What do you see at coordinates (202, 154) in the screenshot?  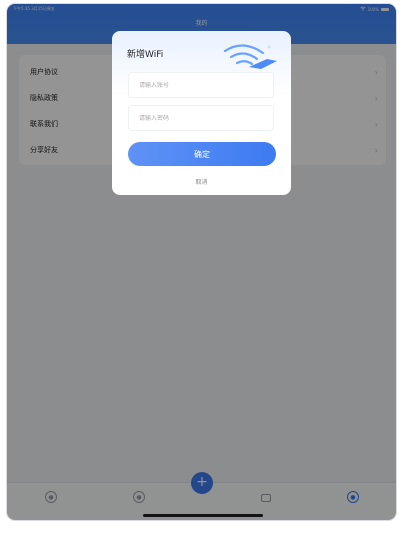 I see `confirm-button: 确定` at bounding box center [202, 154].